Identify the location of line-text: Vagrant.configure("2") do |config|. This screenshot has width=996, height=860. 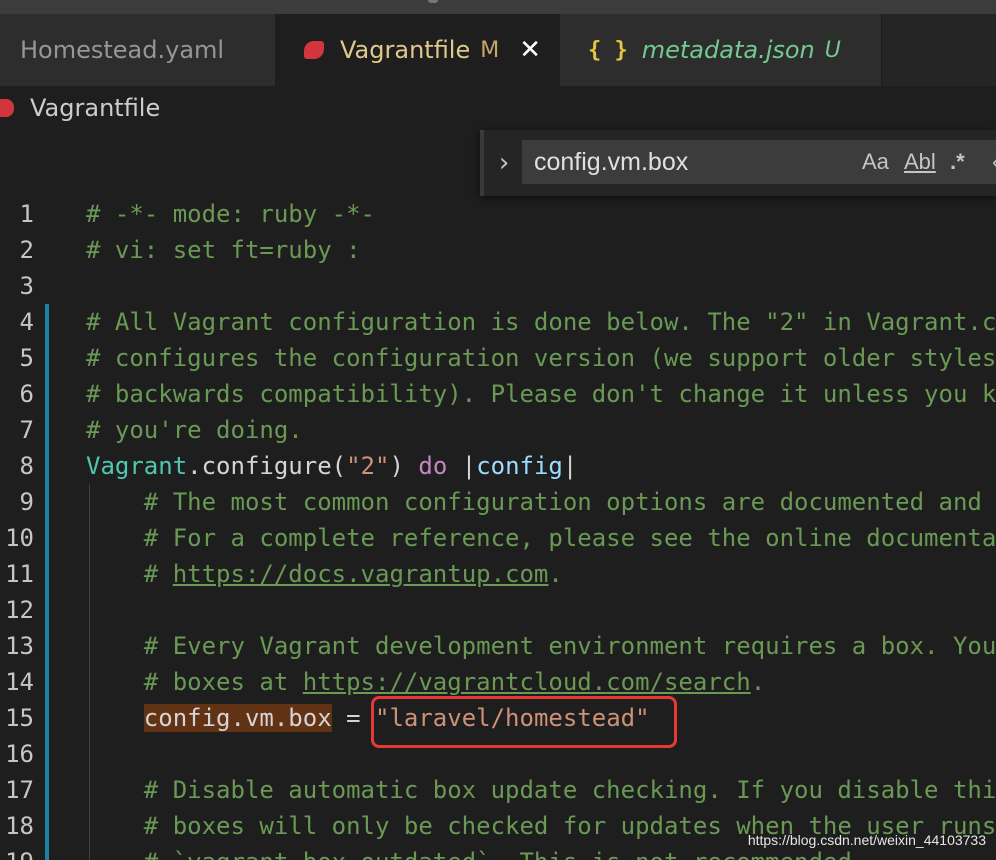
(331, 466).